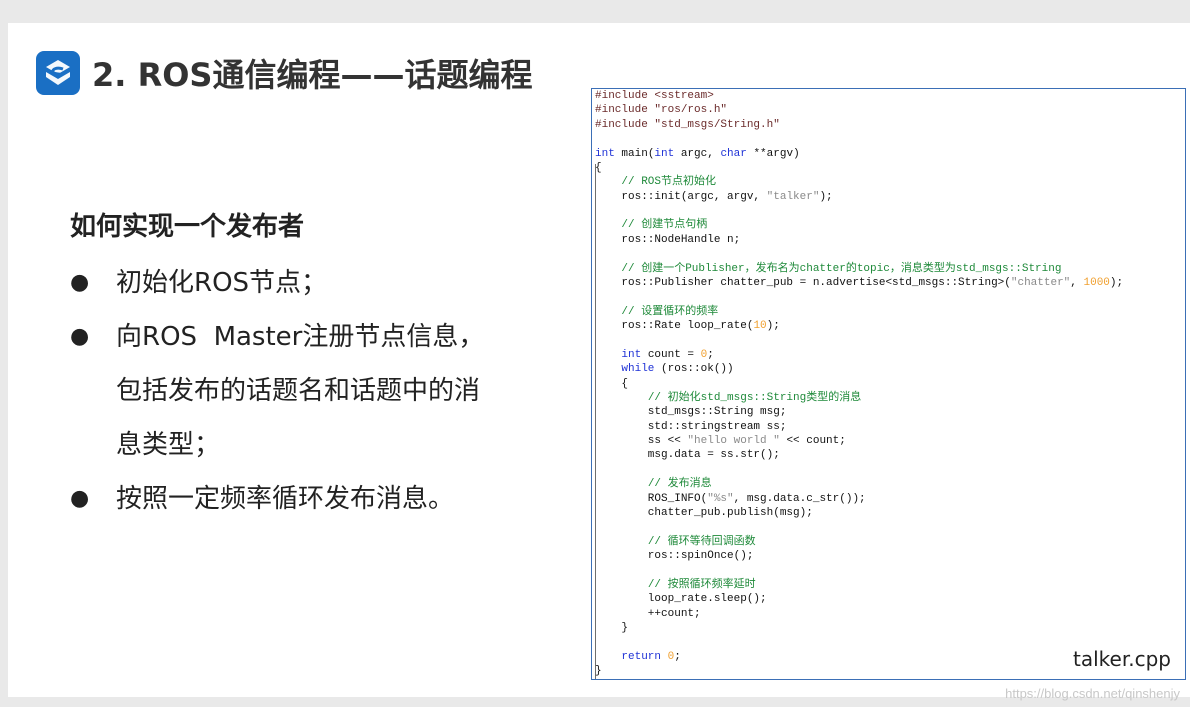  I want to click on section-heading: 如何实现一个发布者, so click(187, 227).